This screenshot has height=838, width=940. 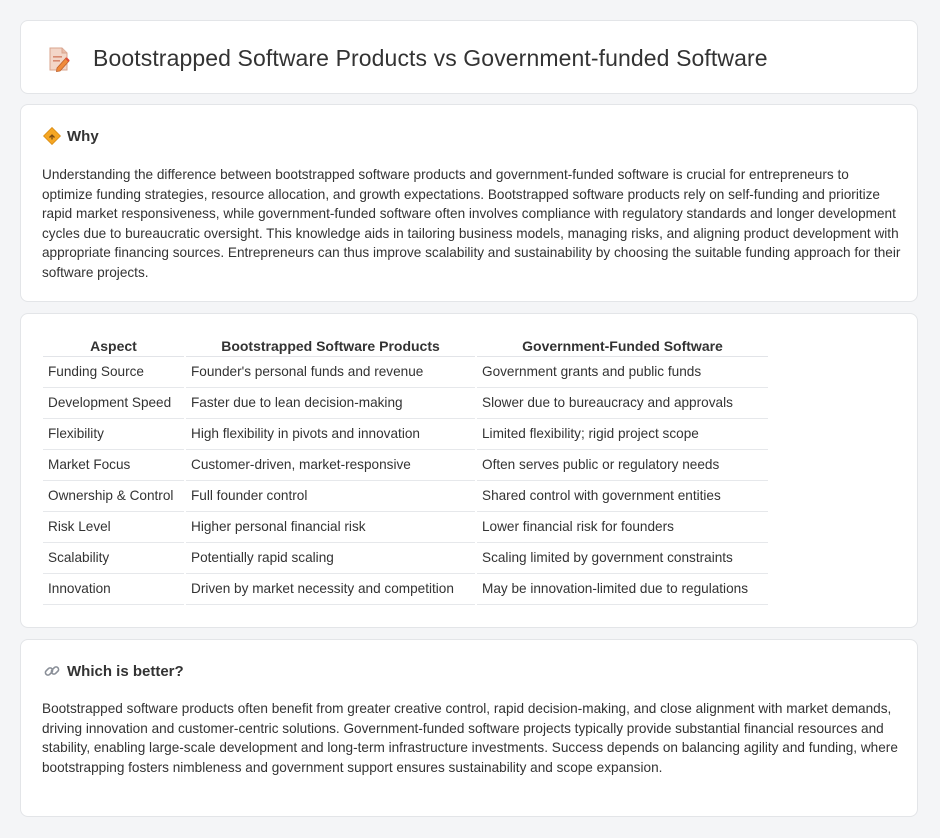 What do you see at coordinates (330, 372) in the screenshot?
I see `cell-bootstrapped: Founder's personal funds and revenue` at bounding box center [330, 372].